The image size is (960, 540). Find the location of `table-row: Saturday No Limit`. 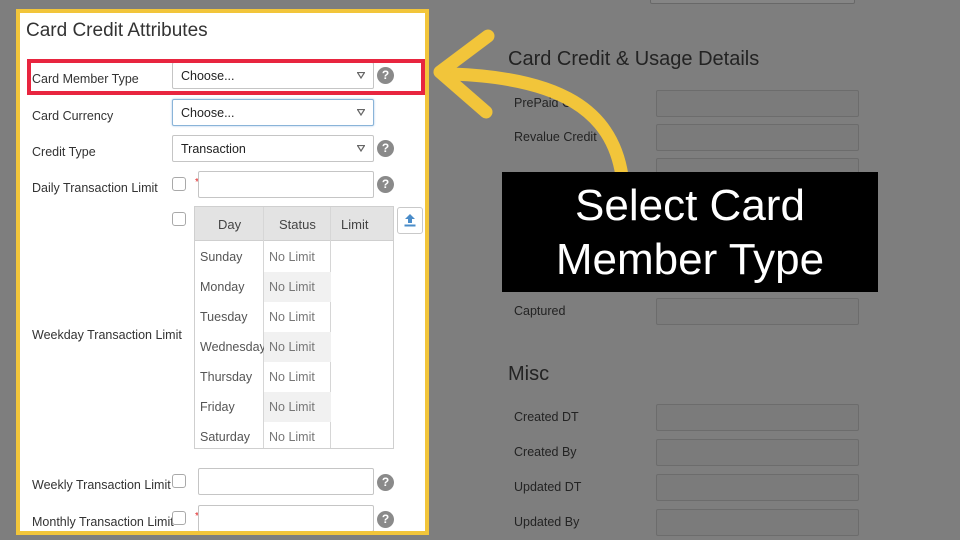

table-row: Saturday No Limit is located at coordinates (294, 437).